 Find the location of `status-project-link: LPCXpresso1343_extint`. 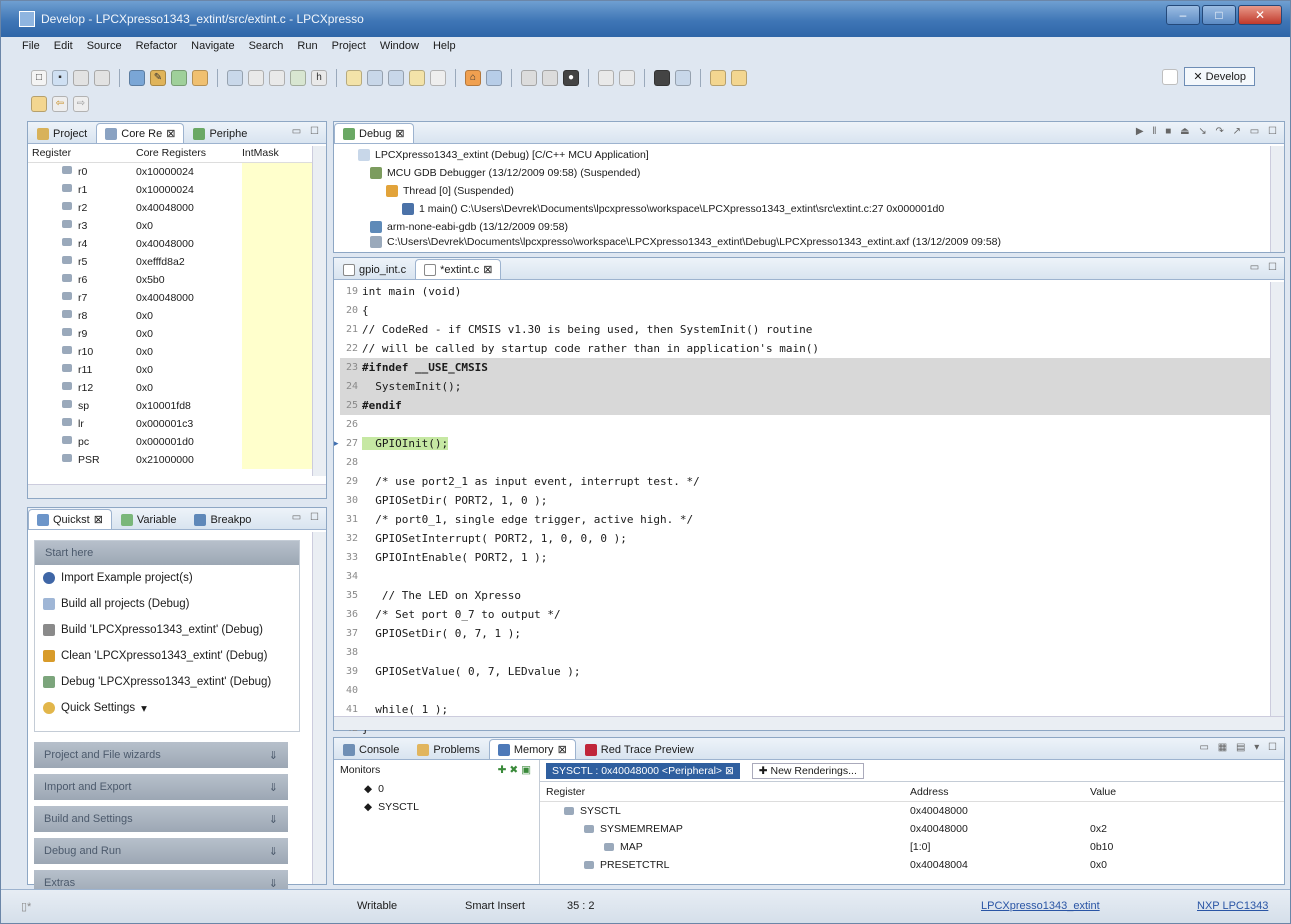

status-project-link: LPCXpresso1343_extint is located at coordinates (1040, 906).